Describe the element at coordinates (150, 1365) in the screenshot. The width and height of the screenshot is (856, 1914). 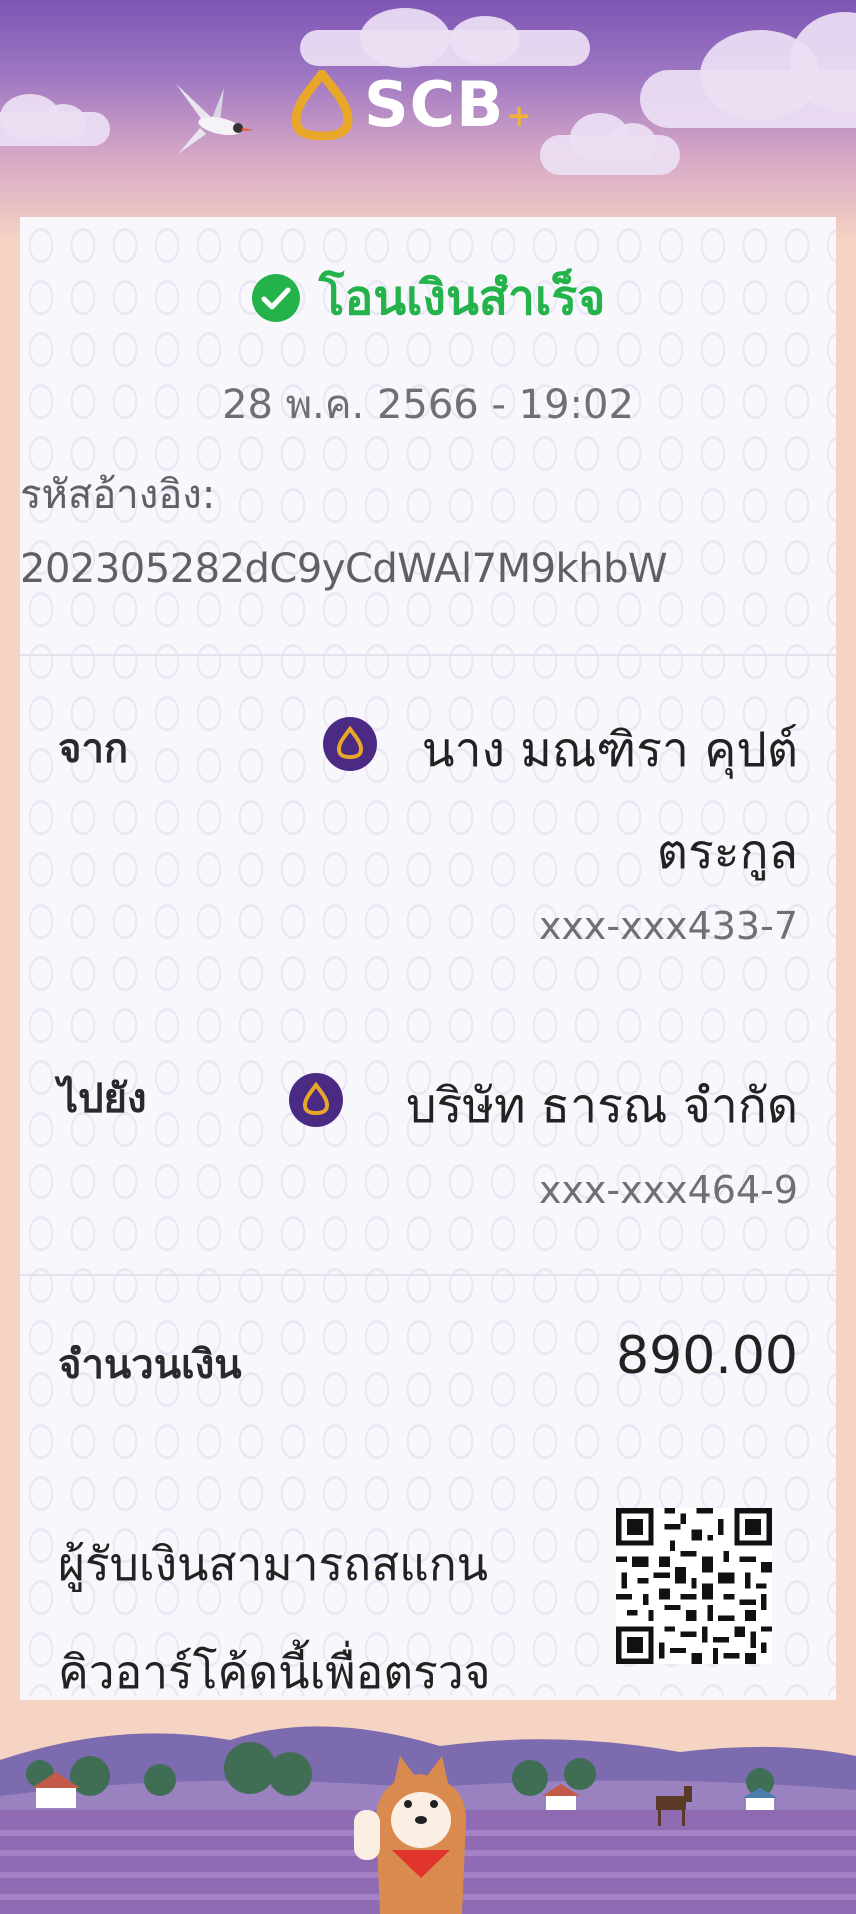
I see `amount-label: จำนวนเงิน` at that location.